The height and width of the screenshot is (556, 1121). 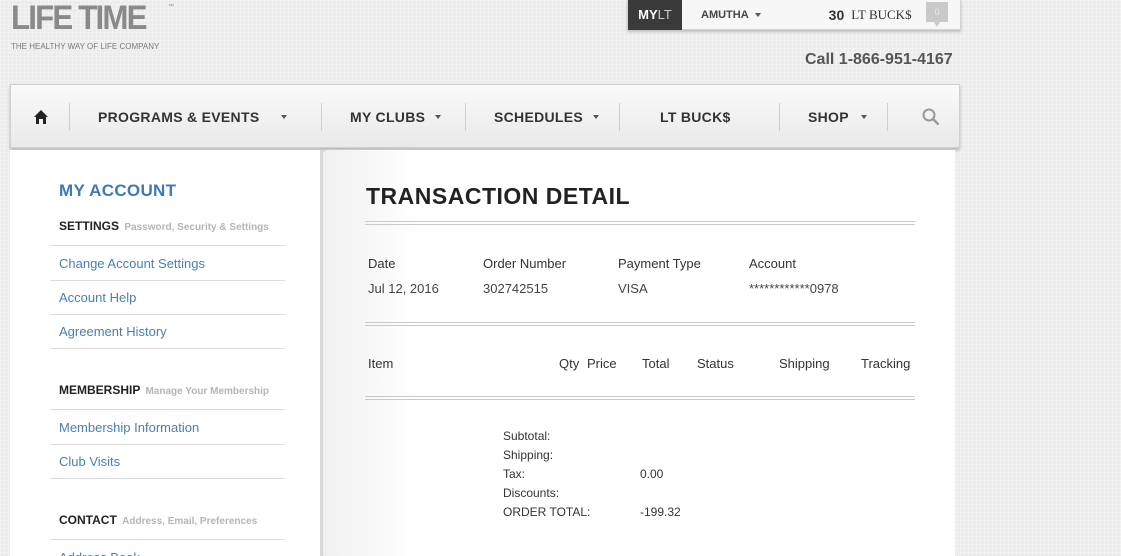 What do you see at coordinates (498, 196) in the screenshot?
I see `page-title: TRANSACTION DETAIL` at bounding box center [498, 196].